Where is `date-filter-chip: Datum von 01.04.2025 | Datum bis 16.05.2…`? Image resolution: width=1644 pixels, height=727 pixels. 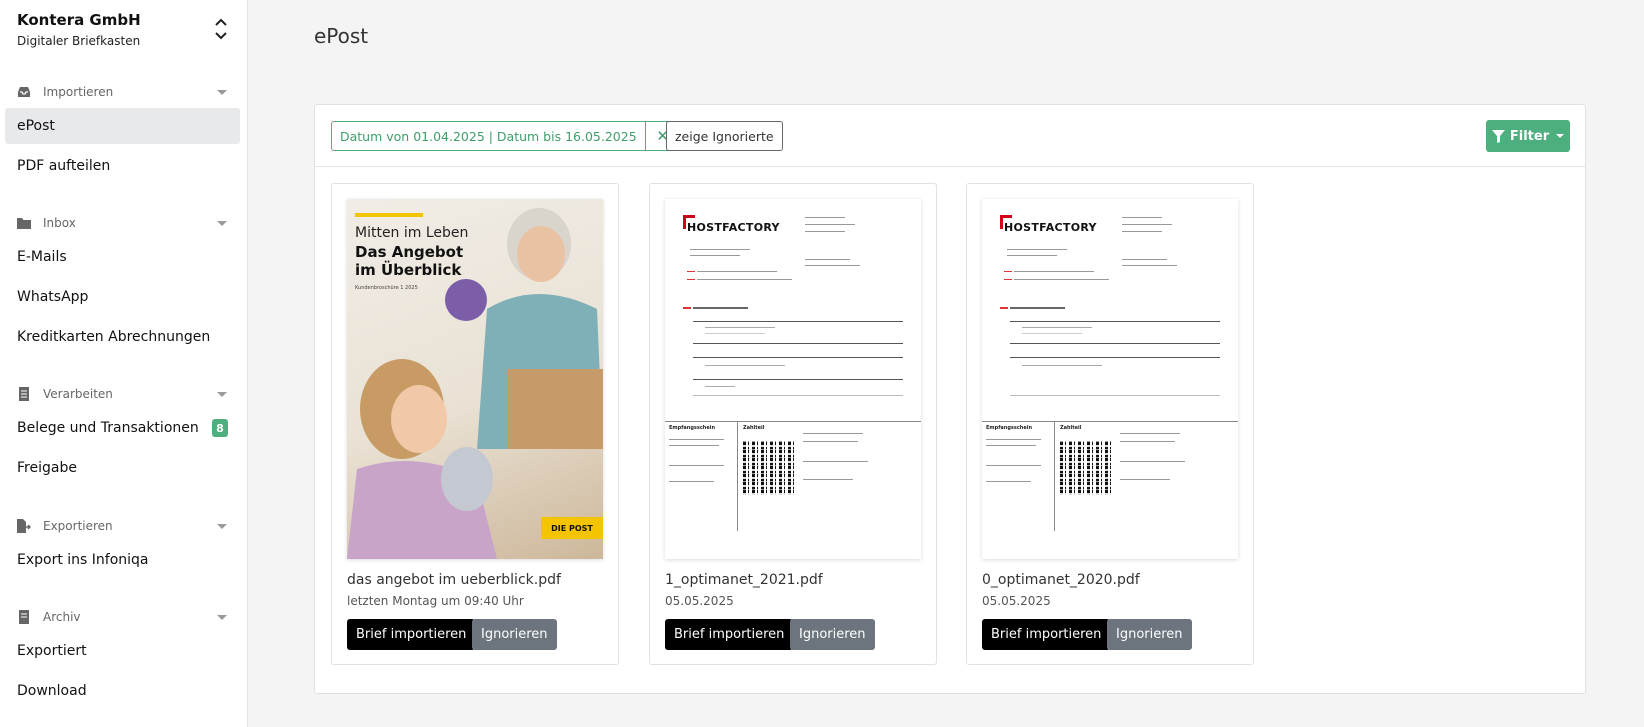 date-filter-chip: Datum von 01.04.2025 | Datum bis 16.05.2… is located at coordinates (506, 136).